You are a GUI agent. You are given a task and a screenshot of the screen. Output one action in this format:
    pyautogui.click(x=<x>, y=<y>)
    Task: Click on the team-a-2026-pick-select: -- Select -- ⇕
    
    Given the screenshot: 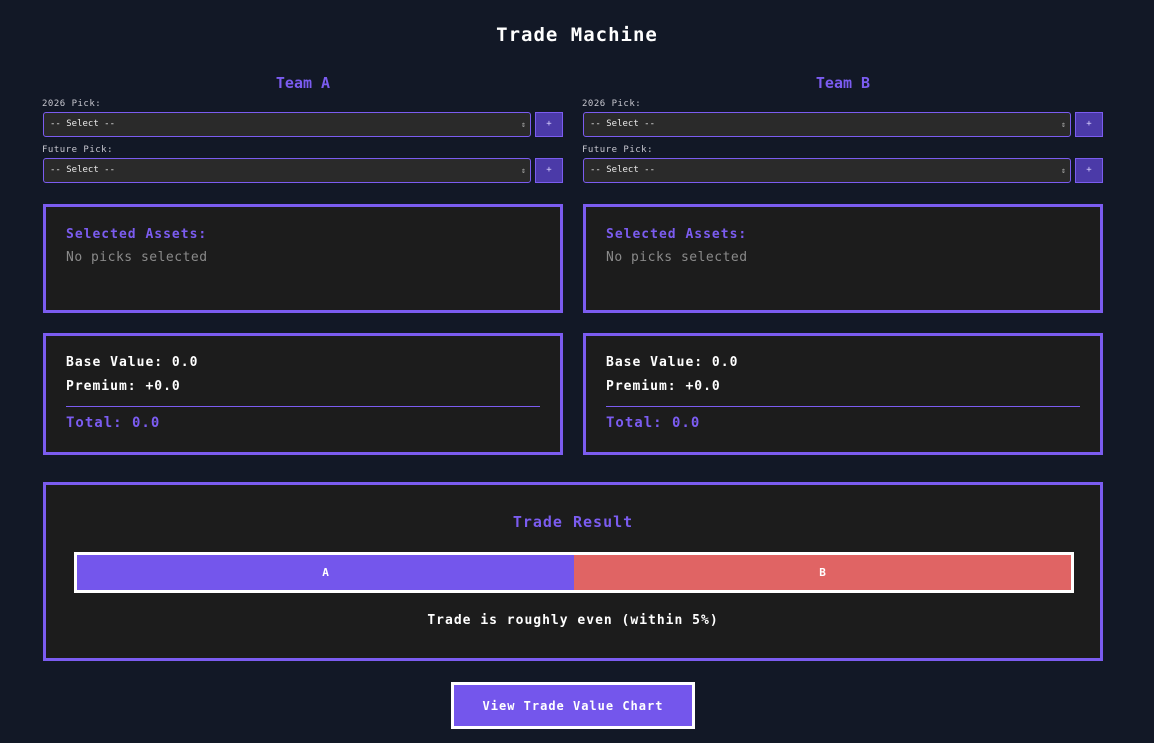 What is the action you would take?
    pyautogui.click(x=287, y=124)
    